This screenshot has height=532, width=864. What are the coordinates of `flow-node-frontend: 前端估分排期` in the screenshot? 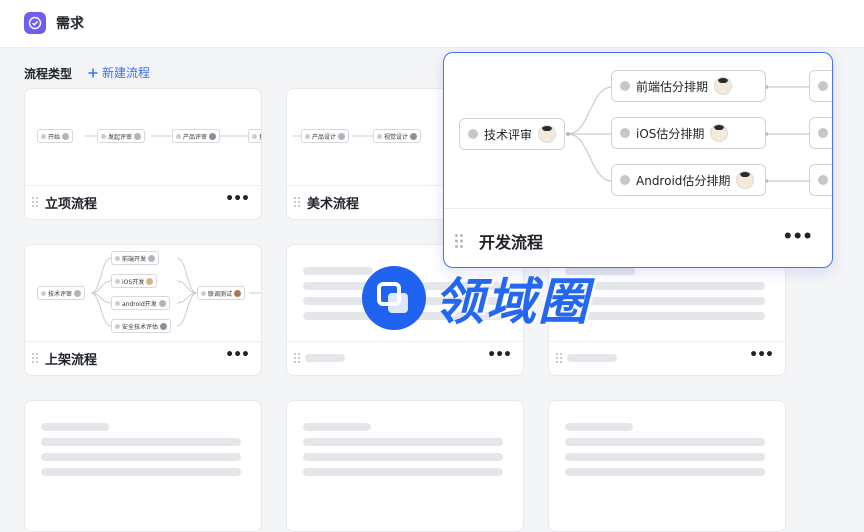 It's located at (688, 86).